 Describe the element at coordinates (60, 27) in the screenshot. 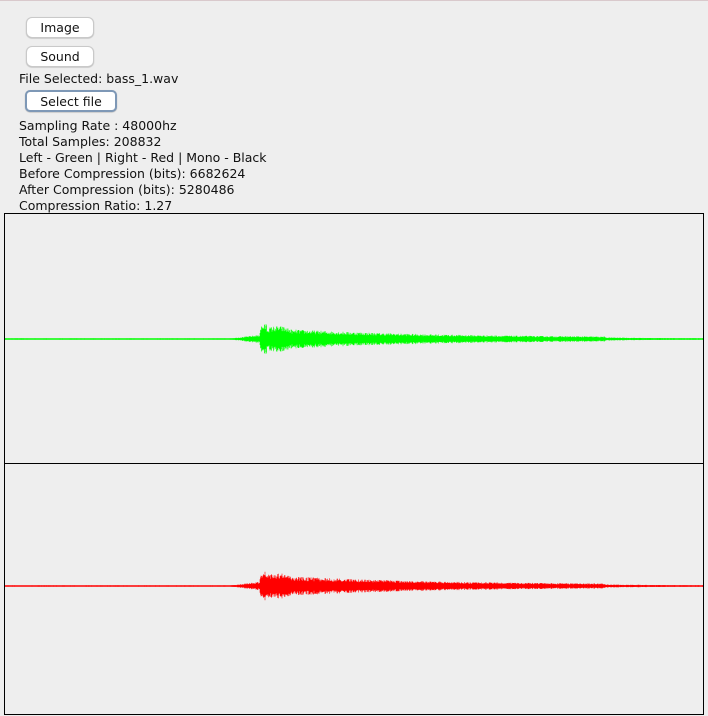

I see `image-button: Image` at that location.